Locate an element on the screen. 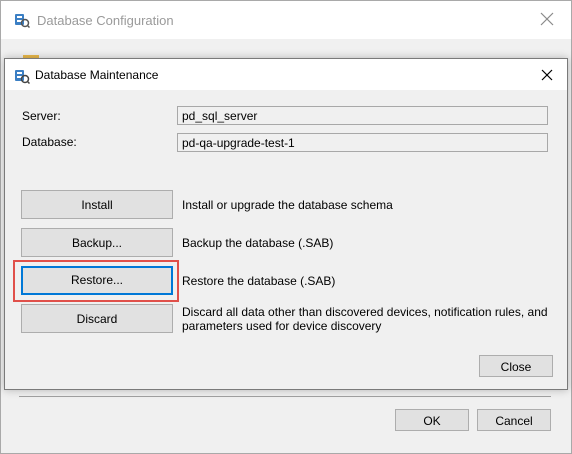  discard-button: Discard is located at coordinates (97, 318).